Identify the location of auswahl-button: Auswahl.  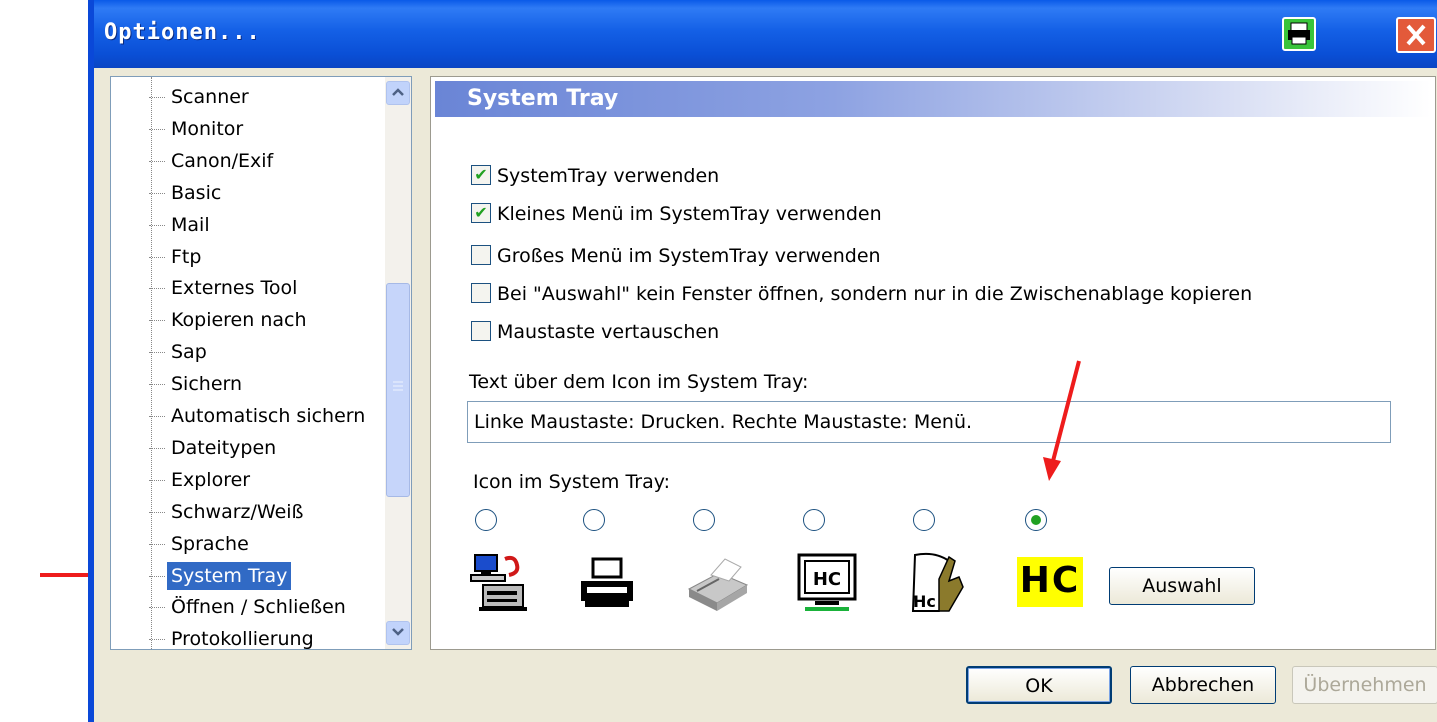
(1182, 586).